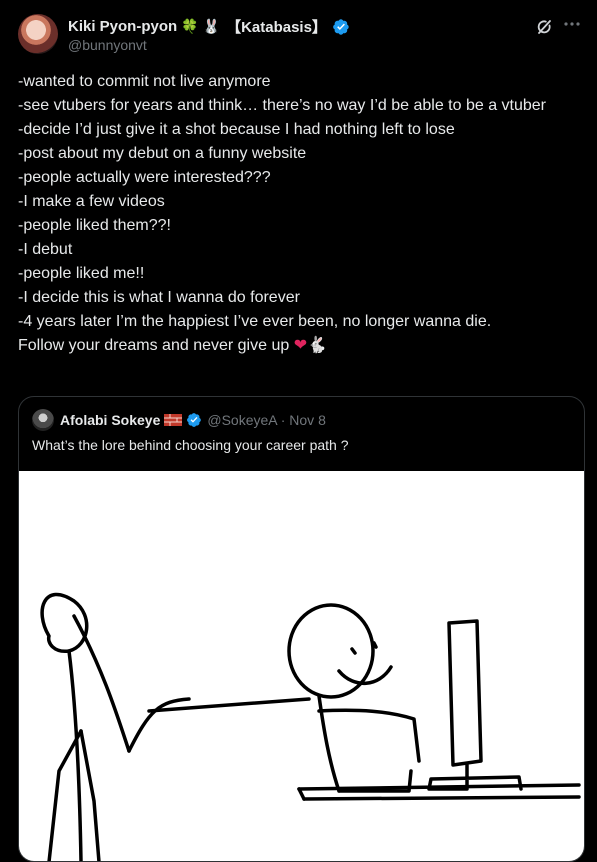  What do you see at coordinates (211, 26) in the screenshot?
I see `bunny-emoji: 🐰` at bounding box center [211, 26].